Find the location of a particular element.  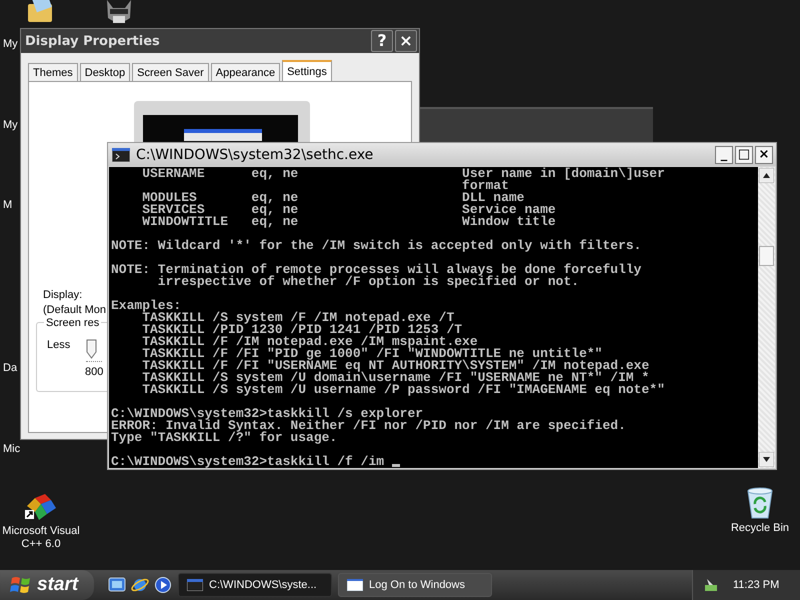

slider-thumb is located at coordinates (92, 349).